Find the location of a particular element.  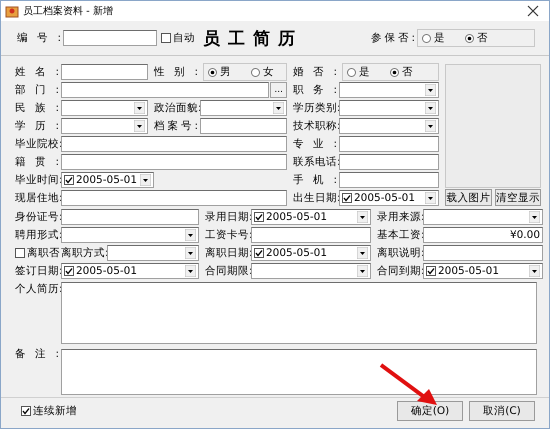

window-title: 员工档案资料 - 新增 is located at coordinates (68, 11).